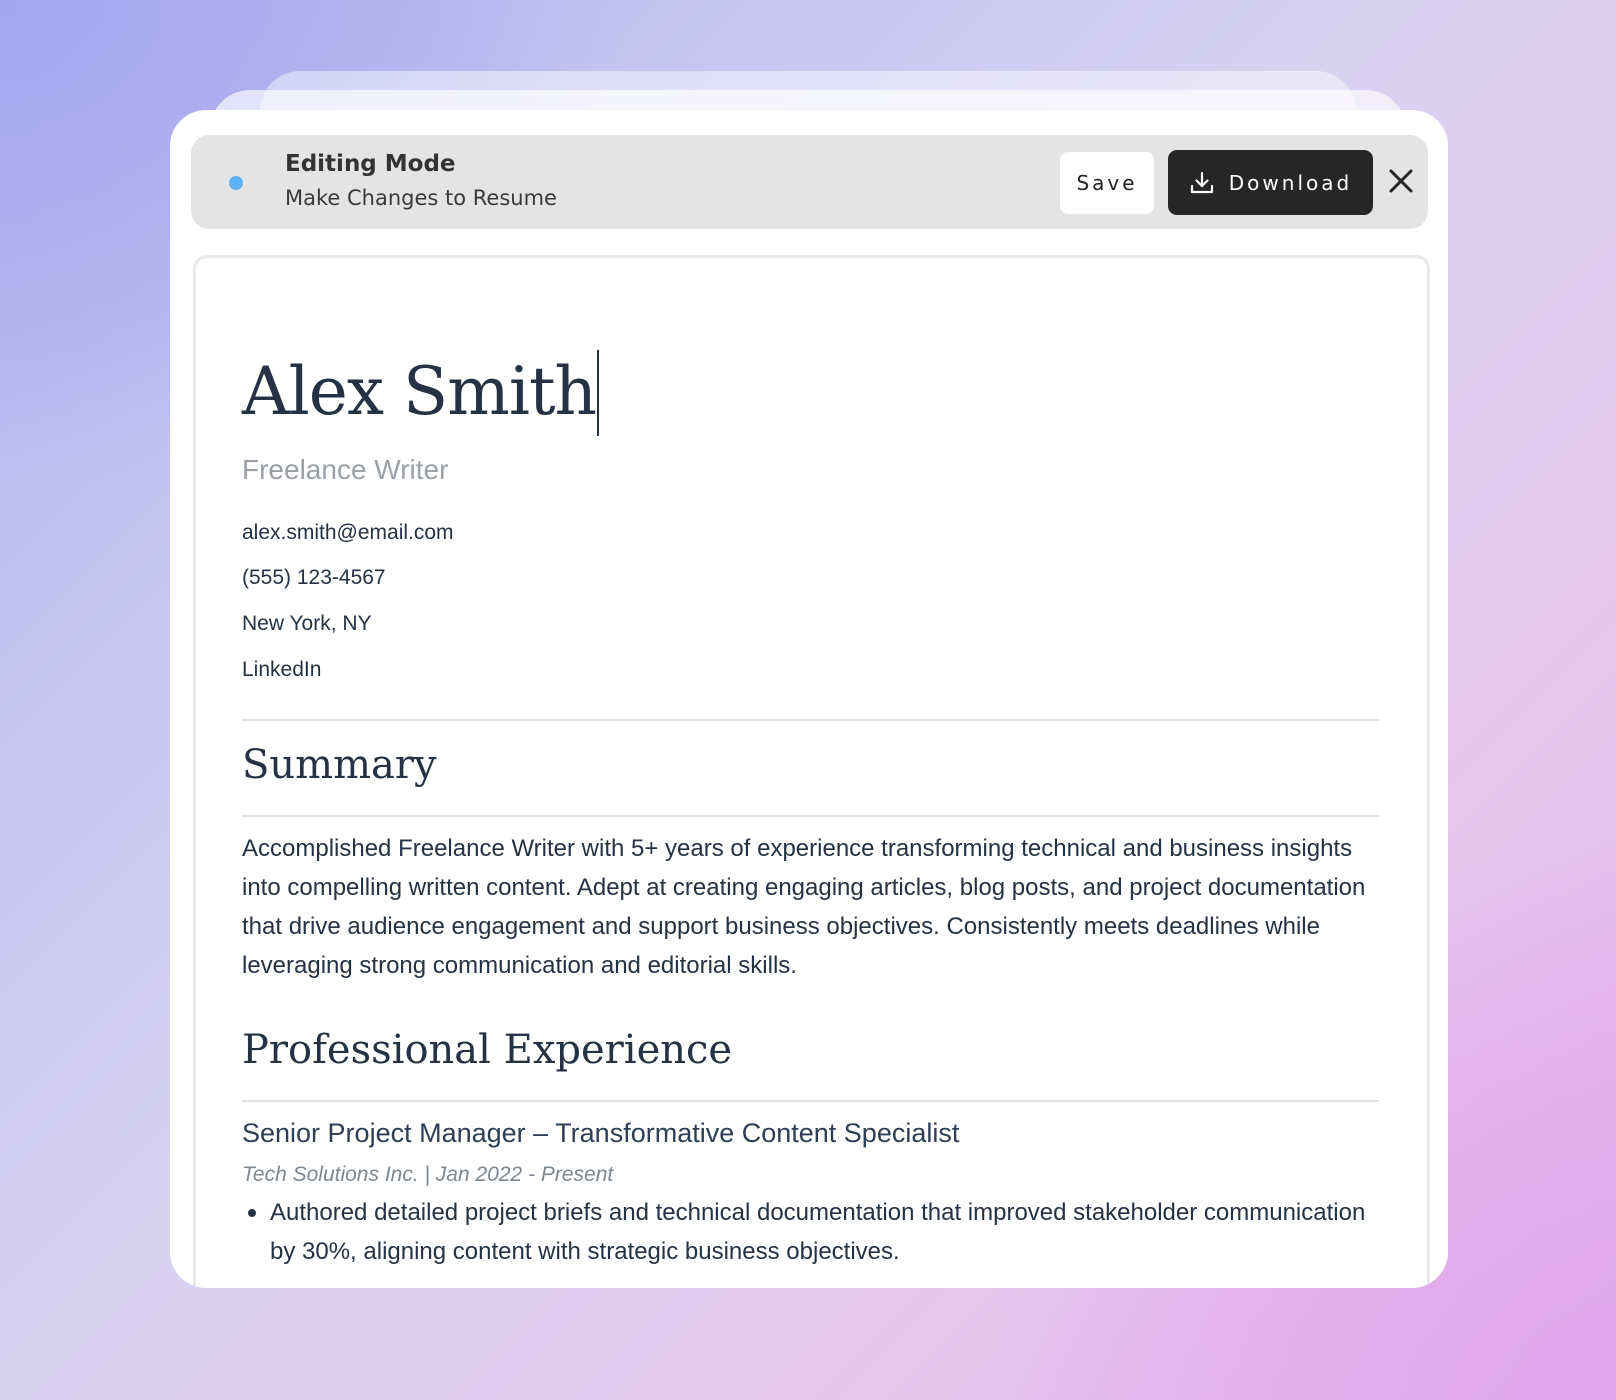 Image resolution: width=1616 pixels, height=1400 pixels. Describe the element at coordinates (810, 720) in the screenshot. I see `header-divider` at that location.